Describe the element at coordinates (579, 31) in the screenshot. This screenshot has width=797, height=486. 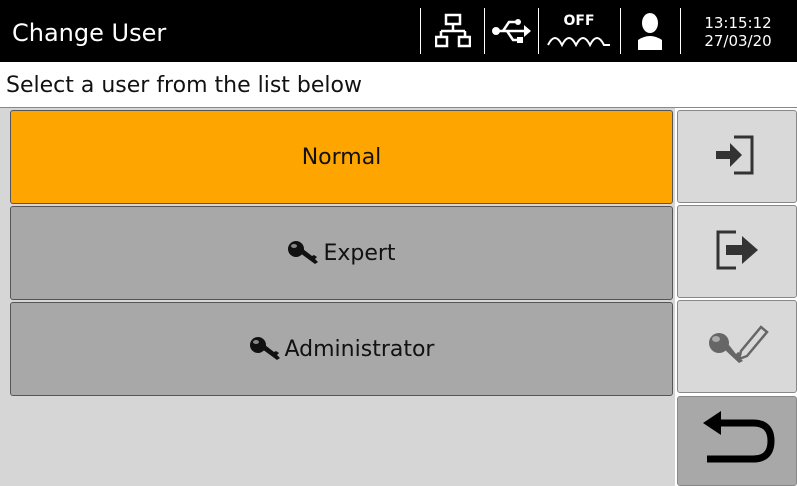
I see `heater-off-icon: OFF` at that location.